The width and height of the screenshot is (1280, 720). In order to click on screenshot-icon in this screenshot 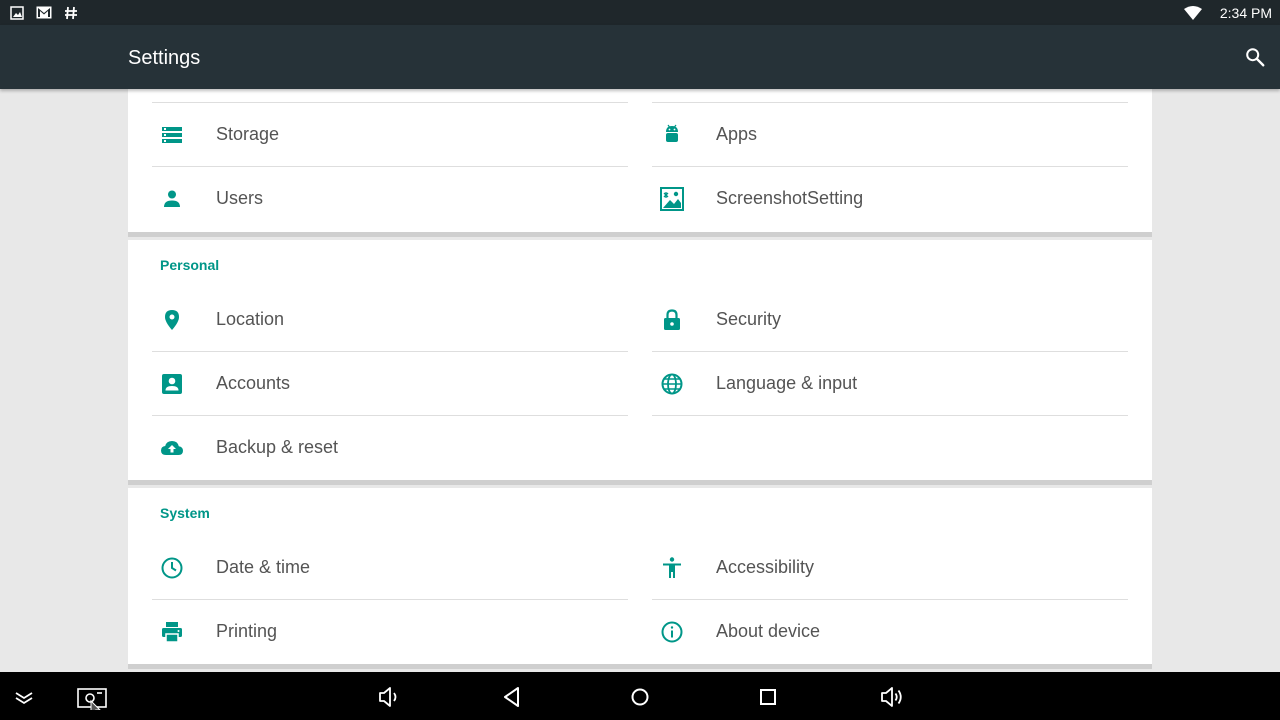, I will do `click(92, 697)`.